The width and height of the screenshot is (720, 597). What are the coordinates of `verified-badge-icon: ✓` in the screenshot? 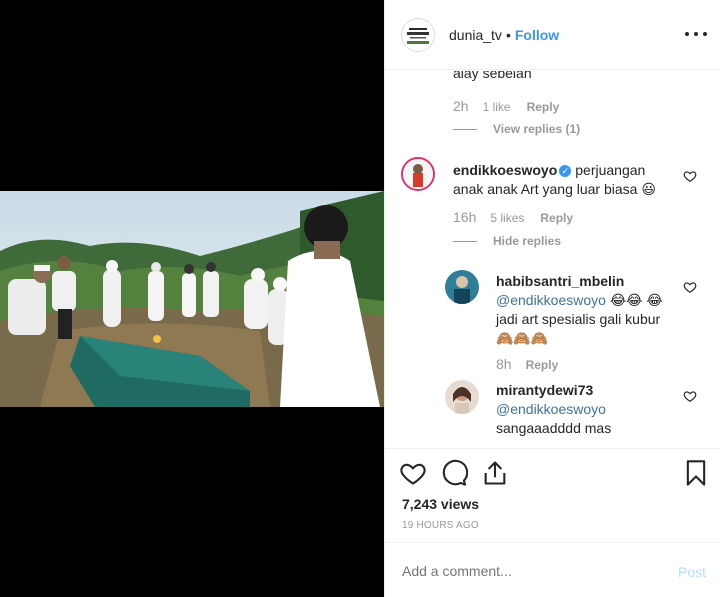 It's located at (565, 171).